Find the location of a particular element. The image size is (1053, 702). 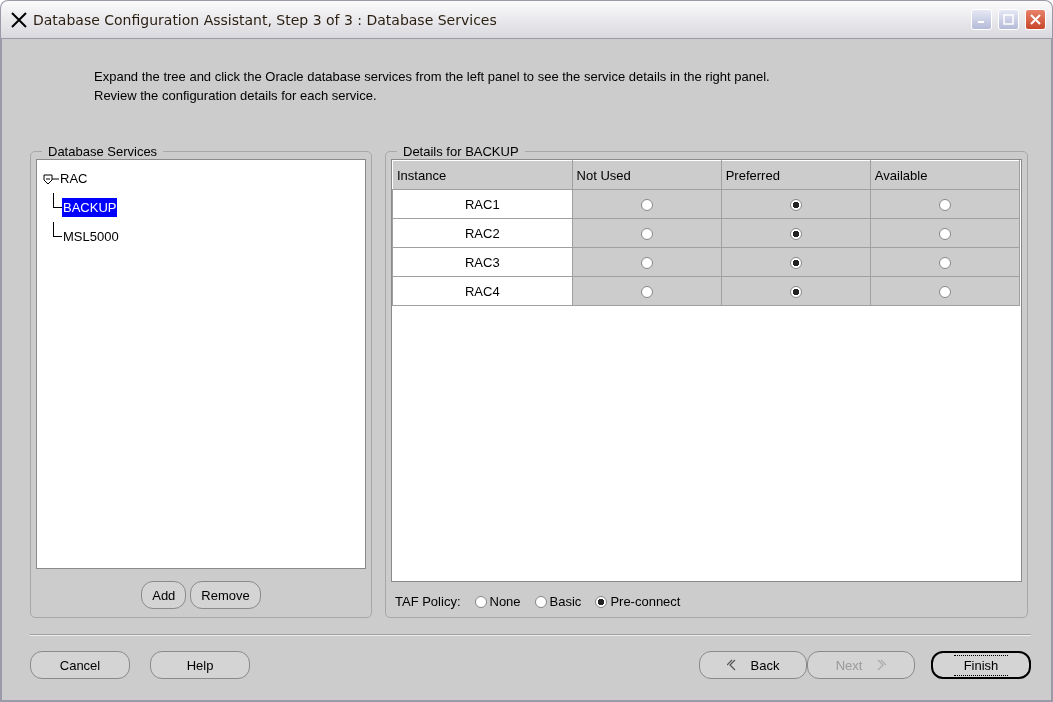

table-cell: RAC2 is located at coordinates (482, 233).